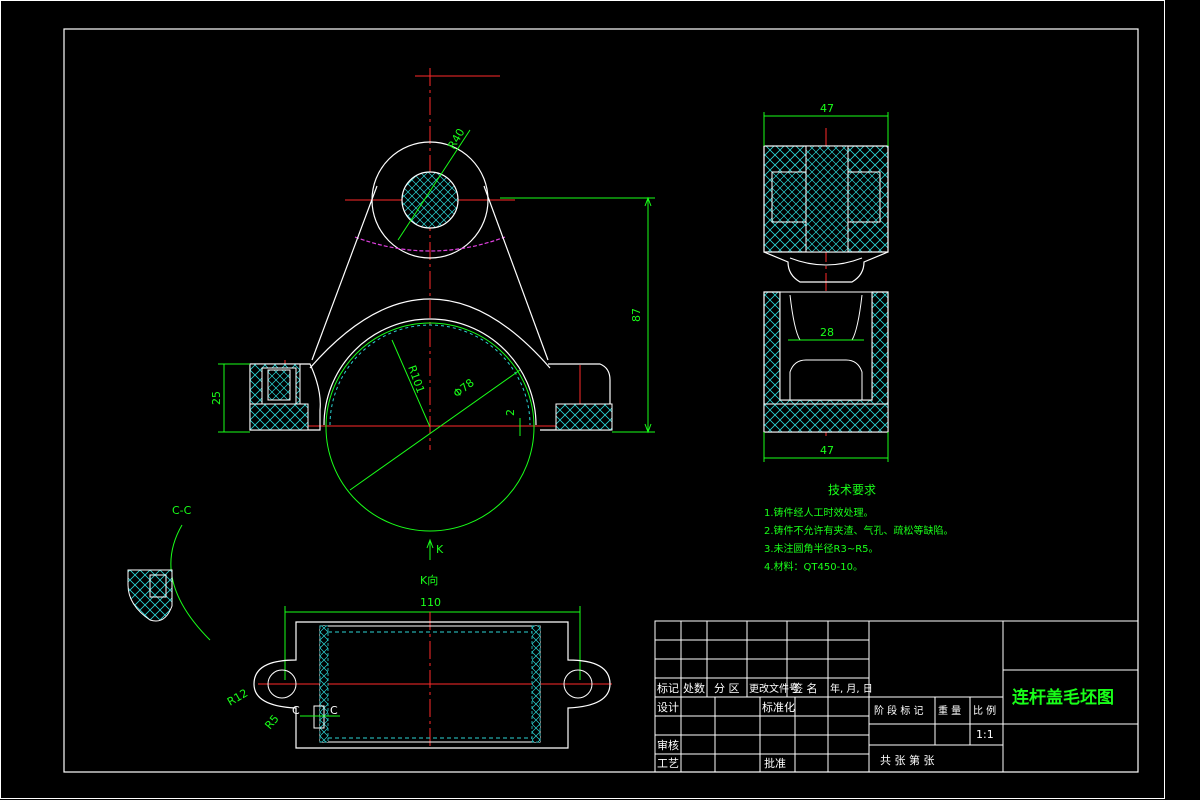 Image resolution: width=1200 pixels, height=800 pixels. What do you see at coordinates (429, 580) in the screenshot?
I see `view-k-label: K向` at bounding box center [429, 580].